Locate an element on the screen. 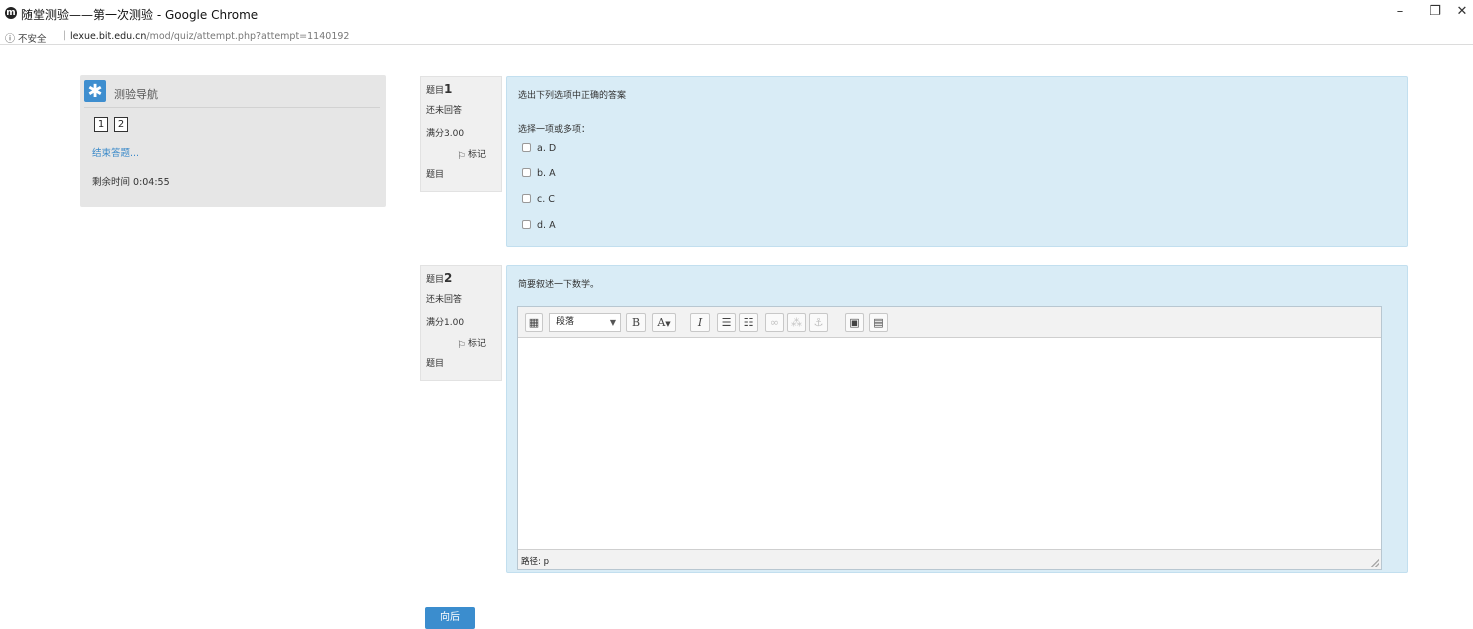 This screenshot has width=1473, height=629. option-b: b. A is located at coordinates (539, 173).